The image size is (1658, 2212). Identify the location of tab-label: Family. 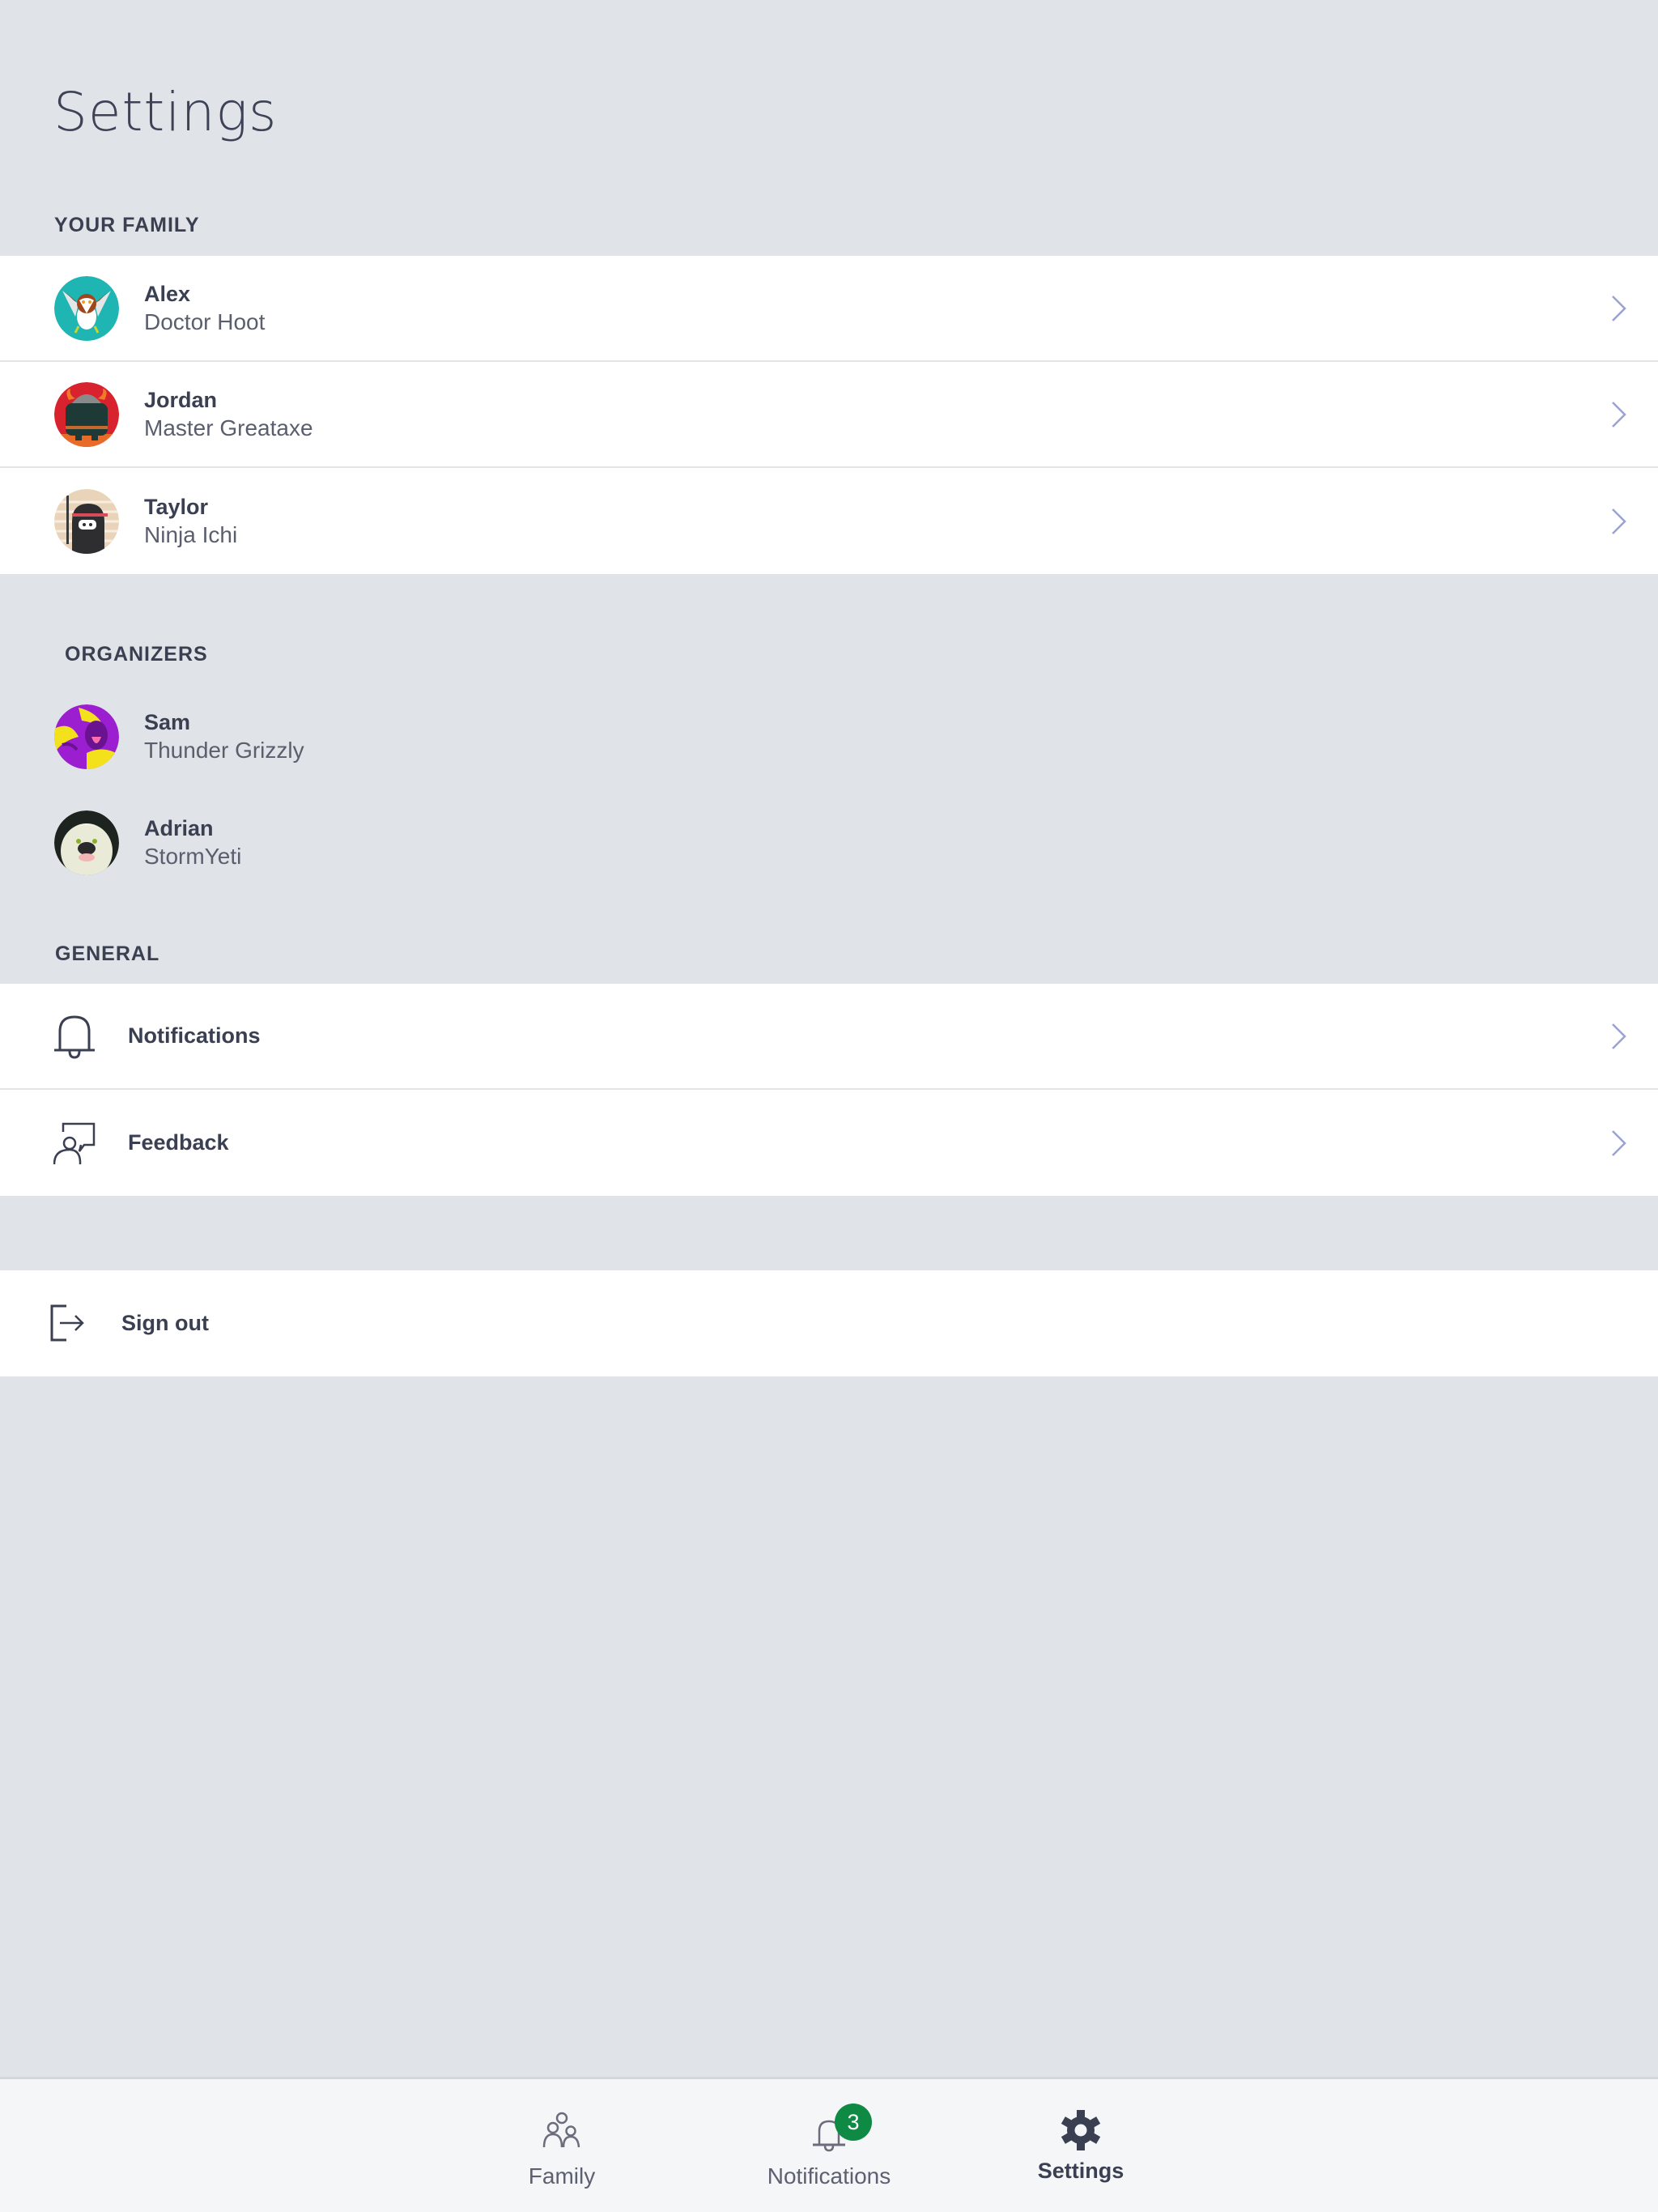
(562, 2176).